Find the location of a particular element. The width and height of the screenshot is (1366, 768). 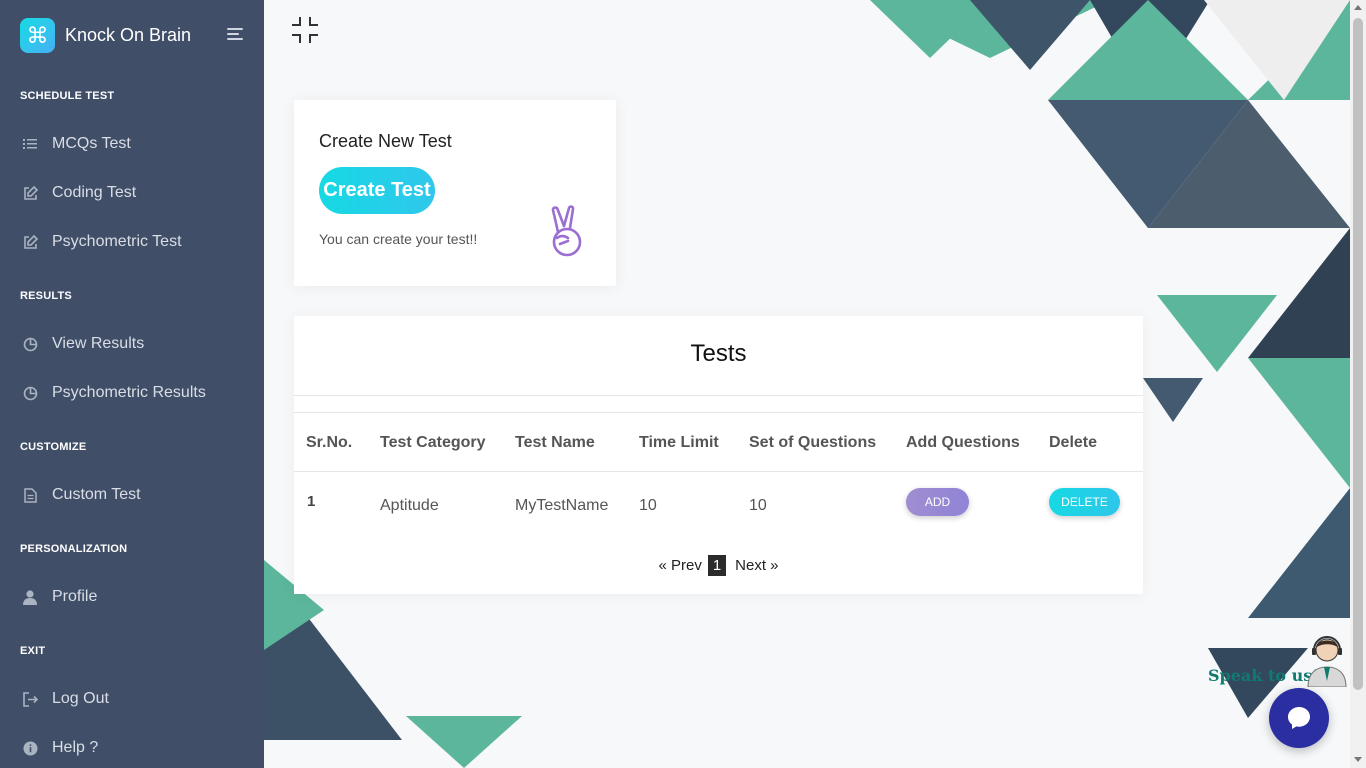

scroll-down-arrow-icon is located at coordinates (1358, 759).